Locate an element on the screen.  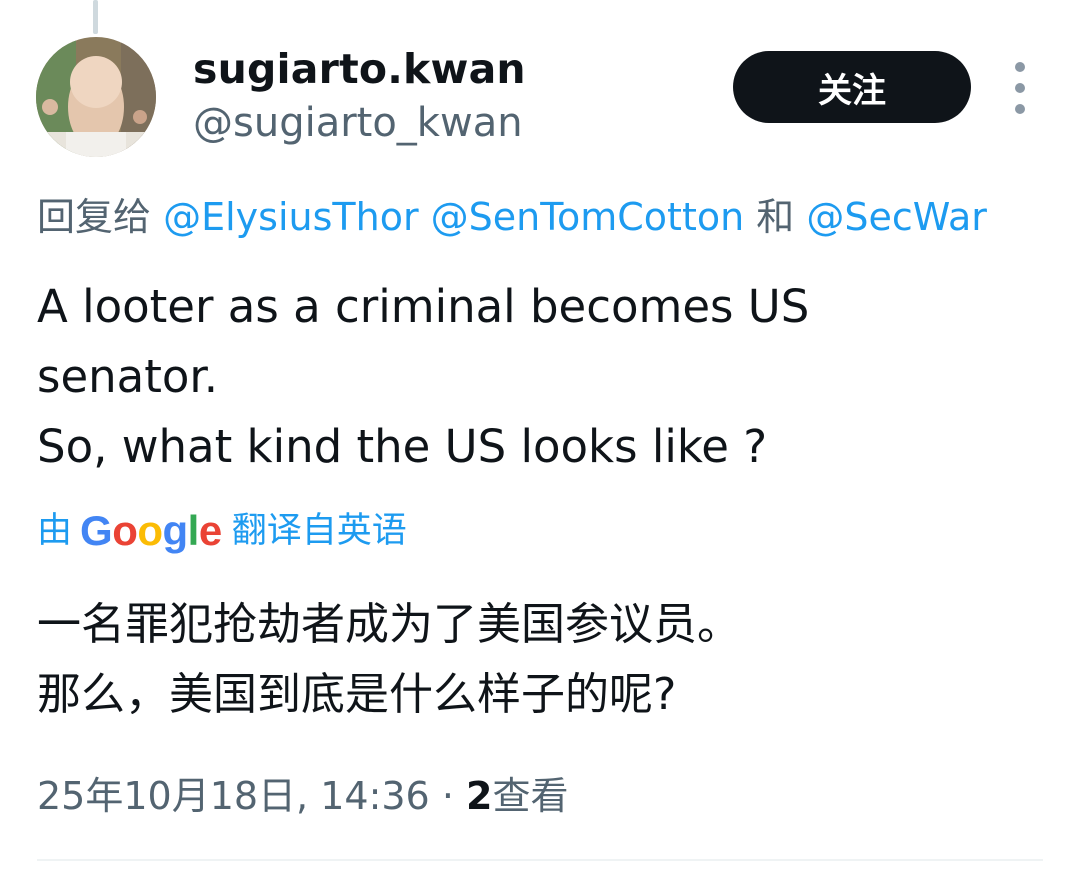
author-avatar is located at coordinates (96, 97).